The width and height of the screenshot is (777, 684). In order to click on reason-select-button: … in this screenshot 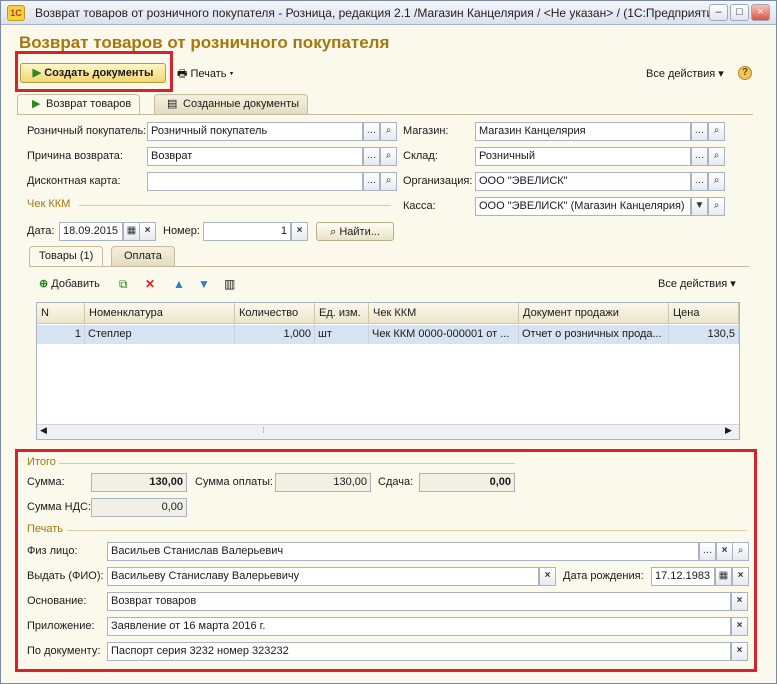, I will do `click(371, 156)`.